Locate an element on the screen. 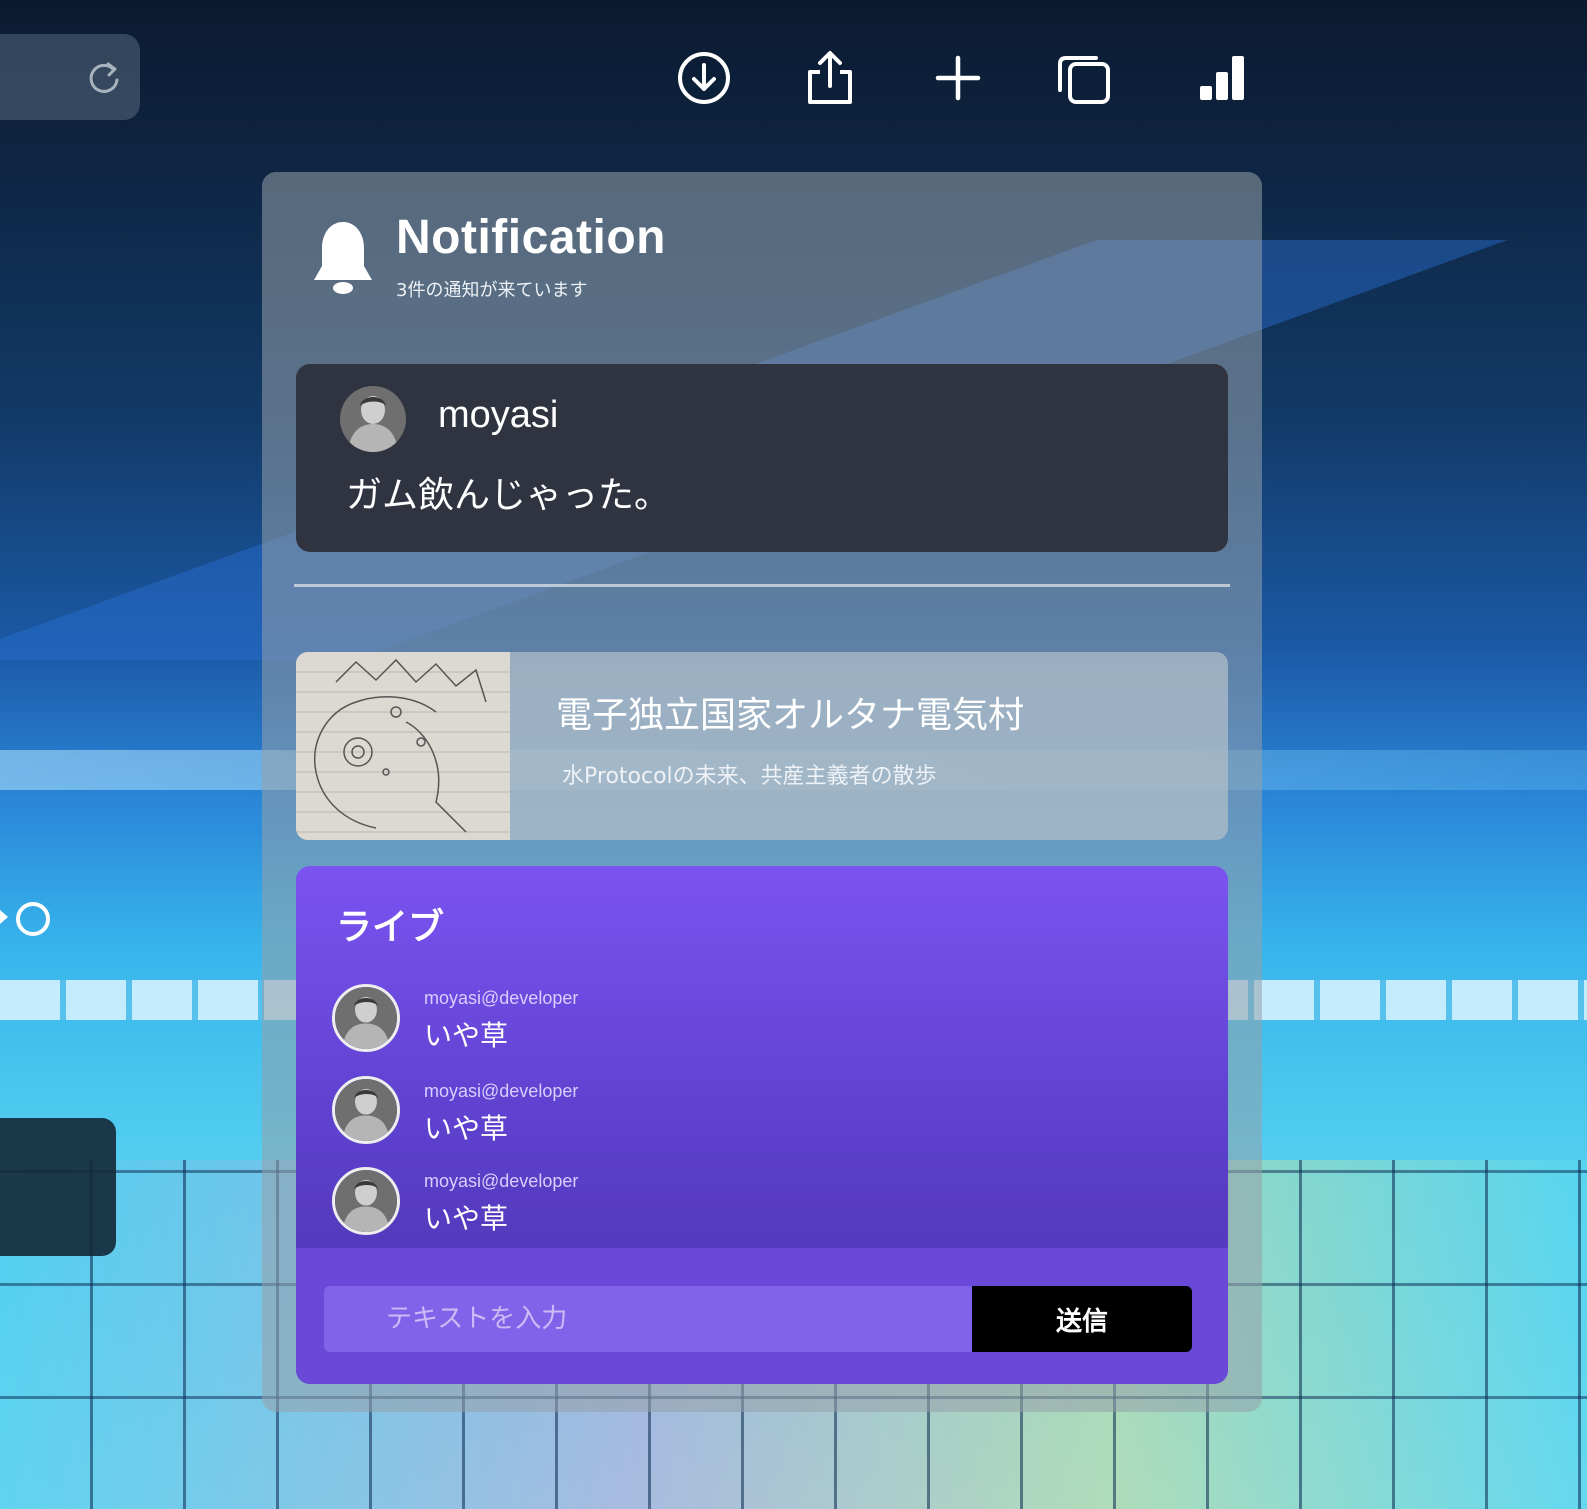 Image resolution: width=1587 pixels, height=1509 pixels. add-button is located at coordinates (958, 78).